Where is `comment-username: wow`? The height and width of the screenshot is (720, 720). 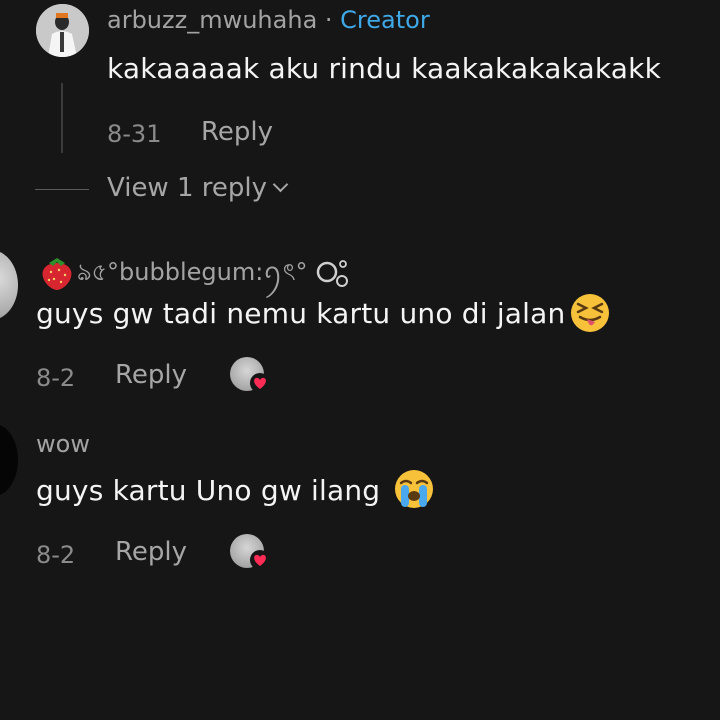
comment-username: wow is located at coordinates (63, 444).